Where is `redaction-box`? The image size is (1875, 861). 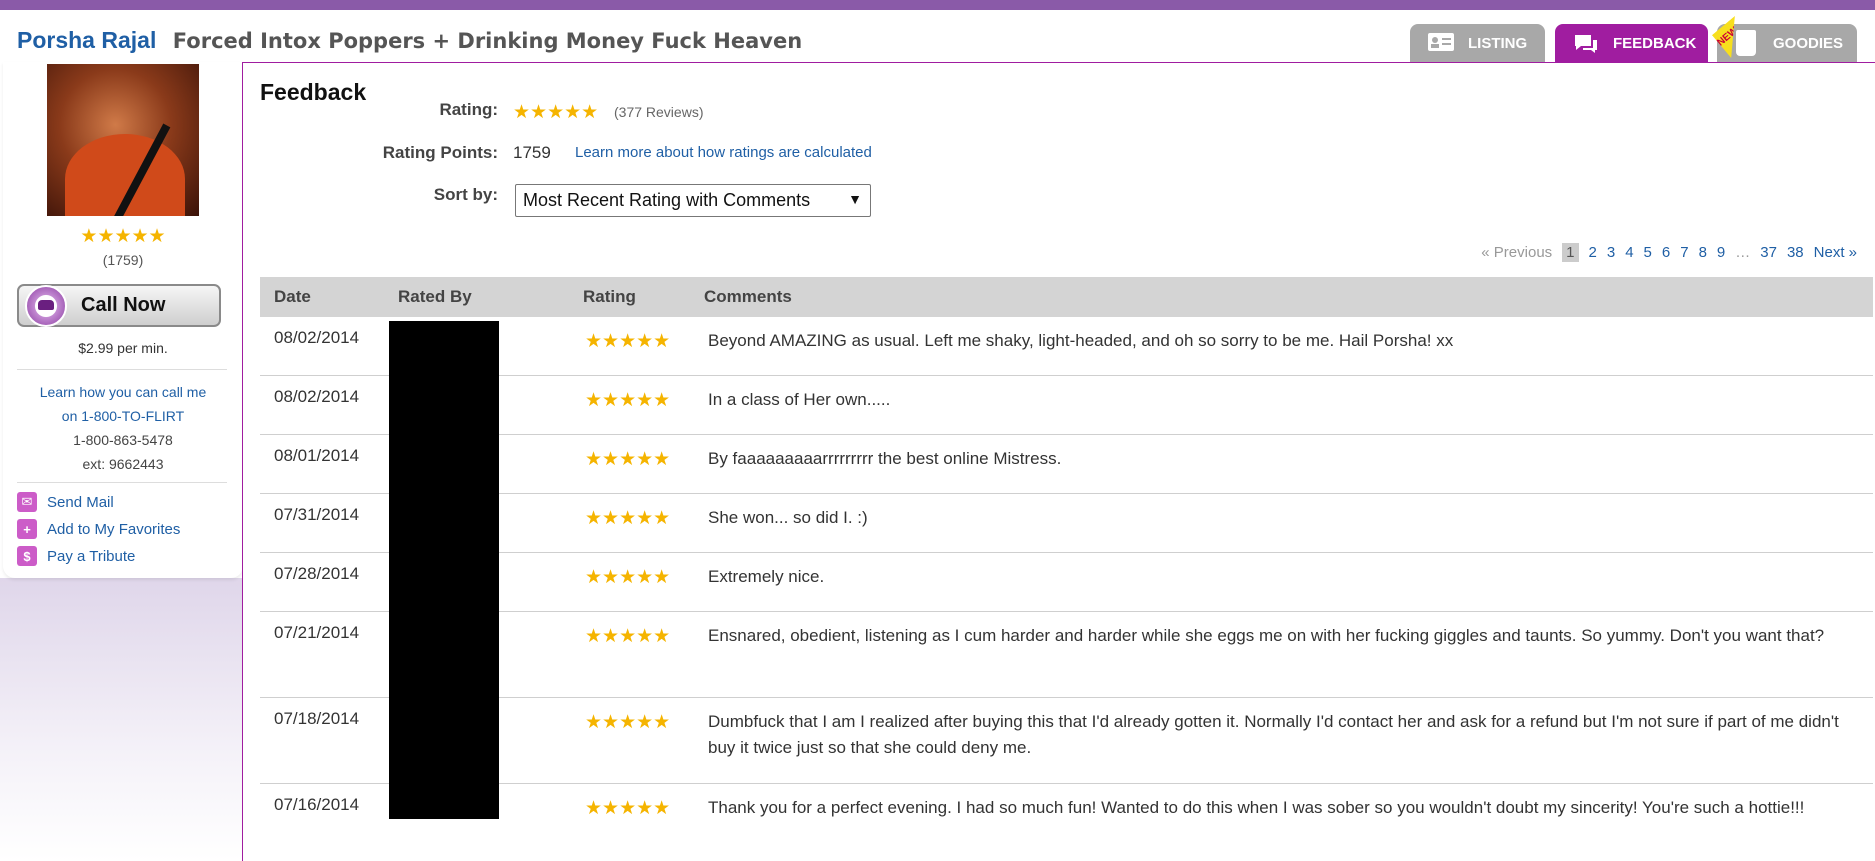
redaction-box is located at coordinates (444, 570).